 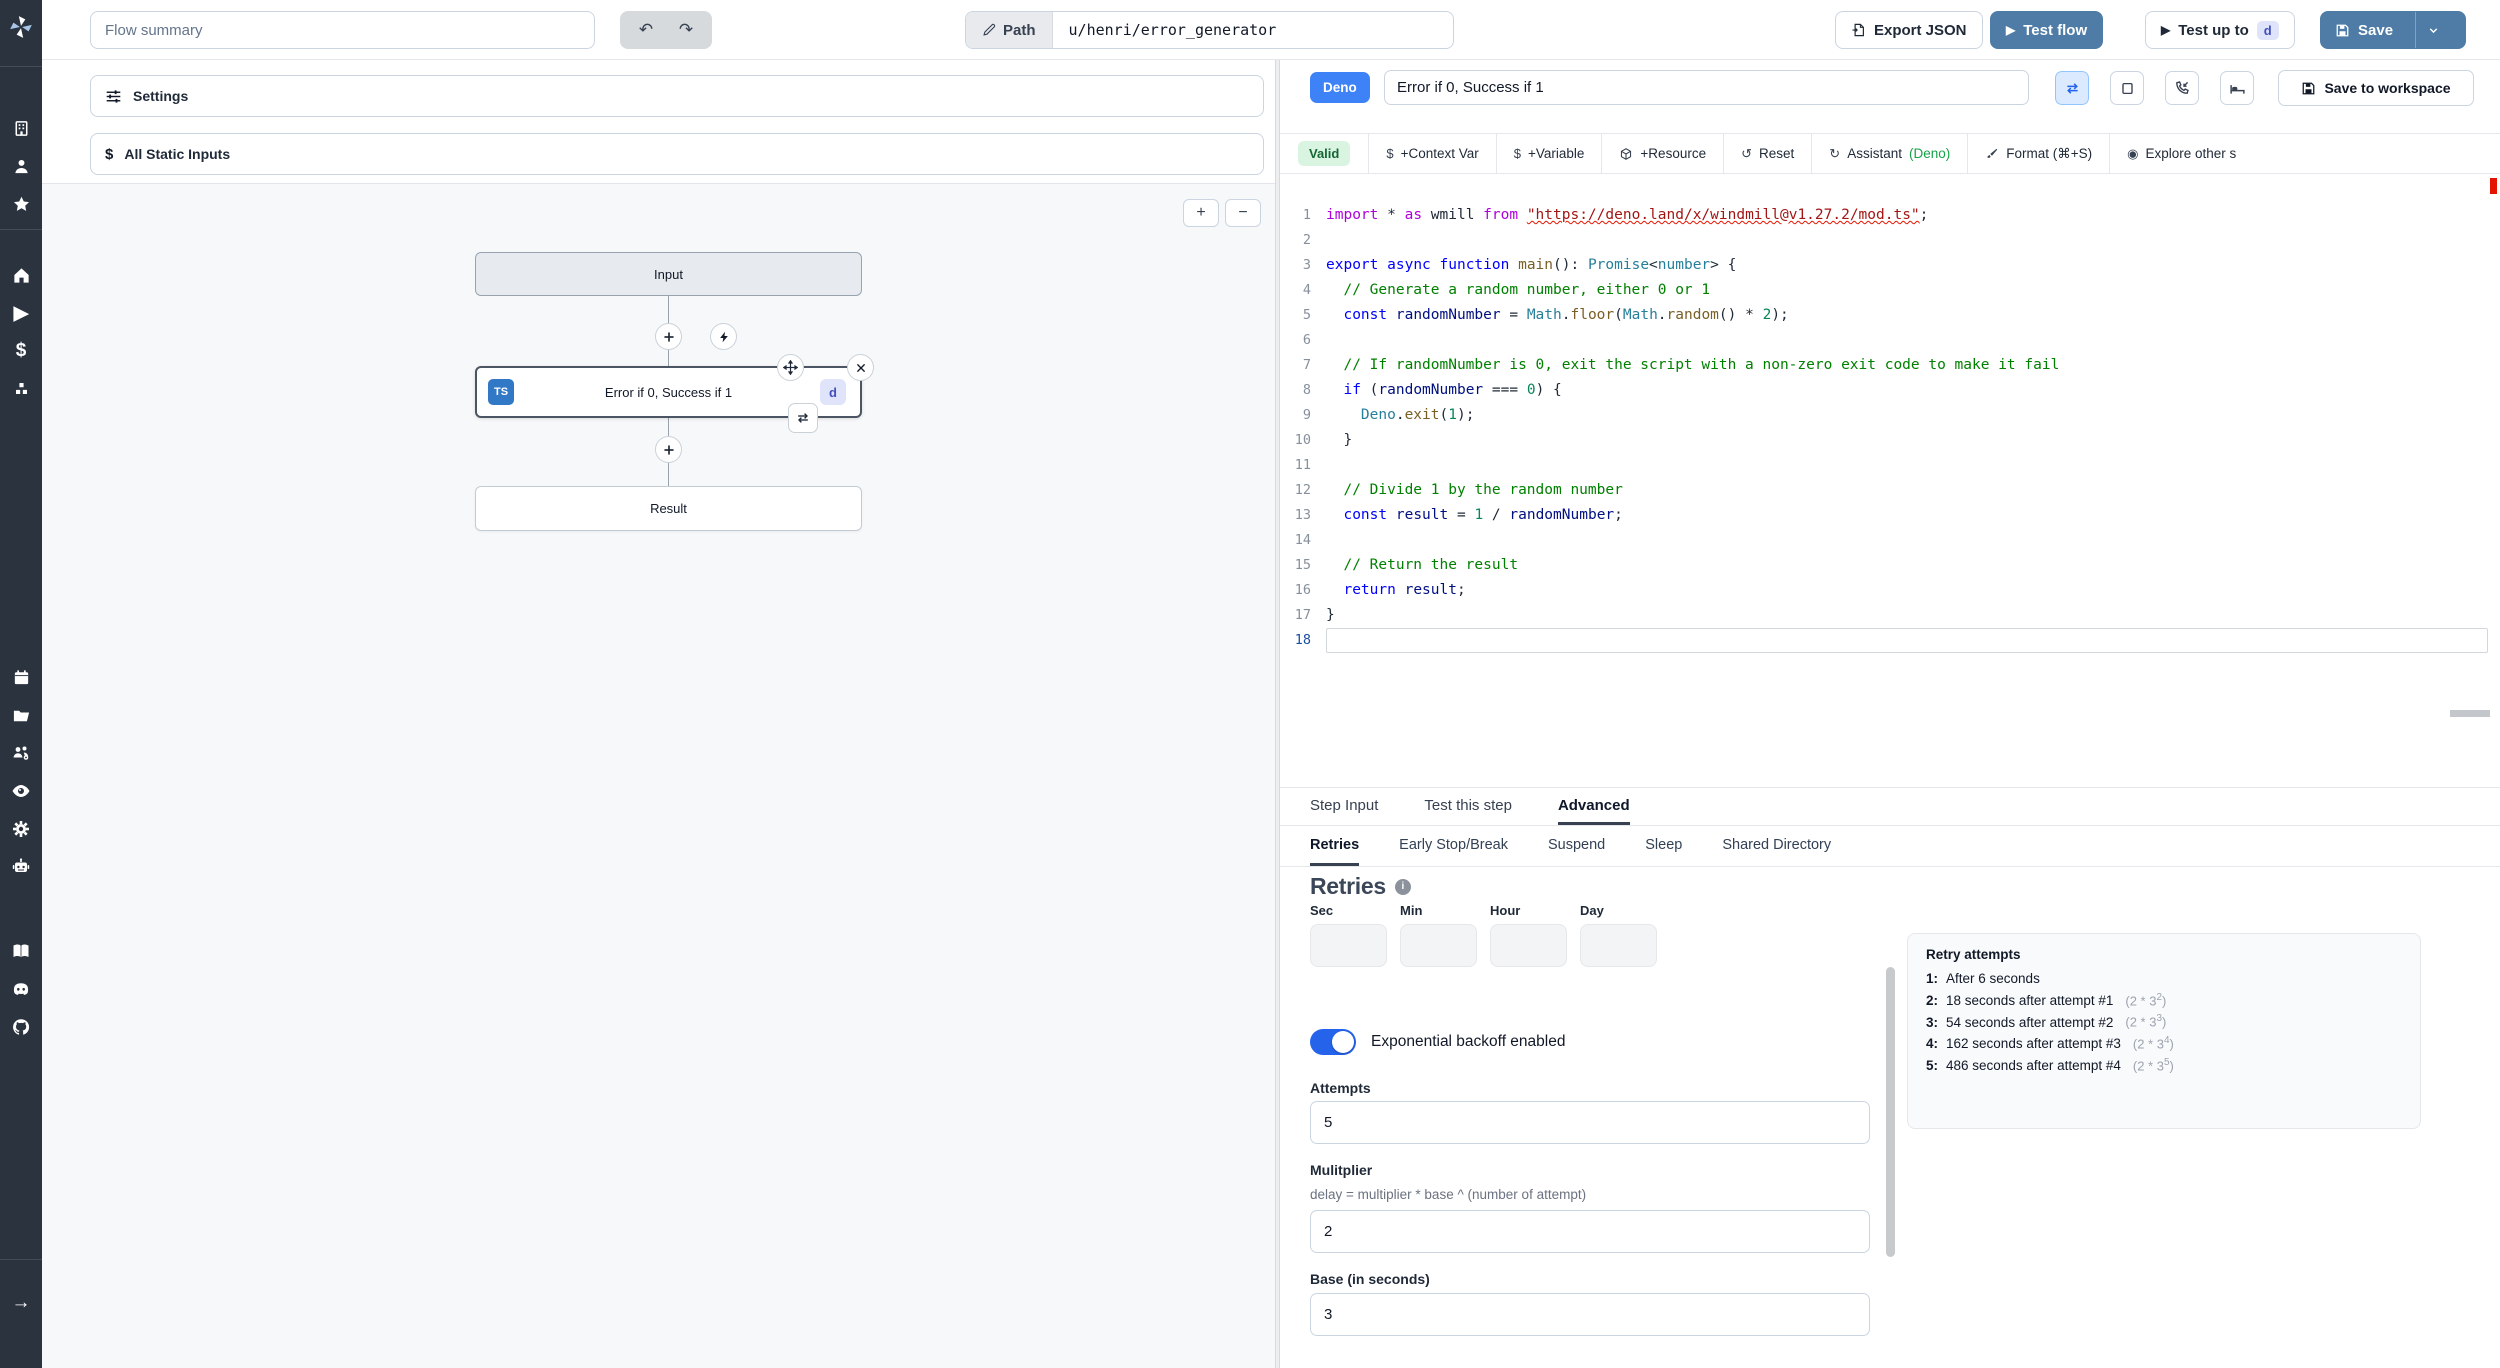 What do you see at coordinates (2127, 88) in the screenshot?
I see `expand-editor-button` at bounding box center [2127, 88].